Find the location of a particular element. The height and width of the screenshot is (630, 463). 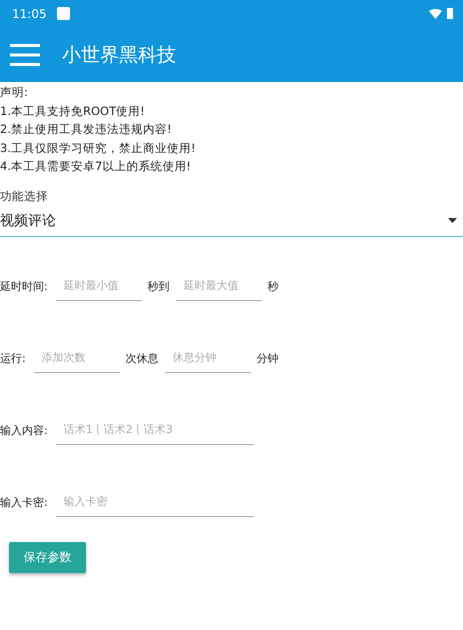

app-title: 小世界黑科技 is located at coordinates (119, 55).